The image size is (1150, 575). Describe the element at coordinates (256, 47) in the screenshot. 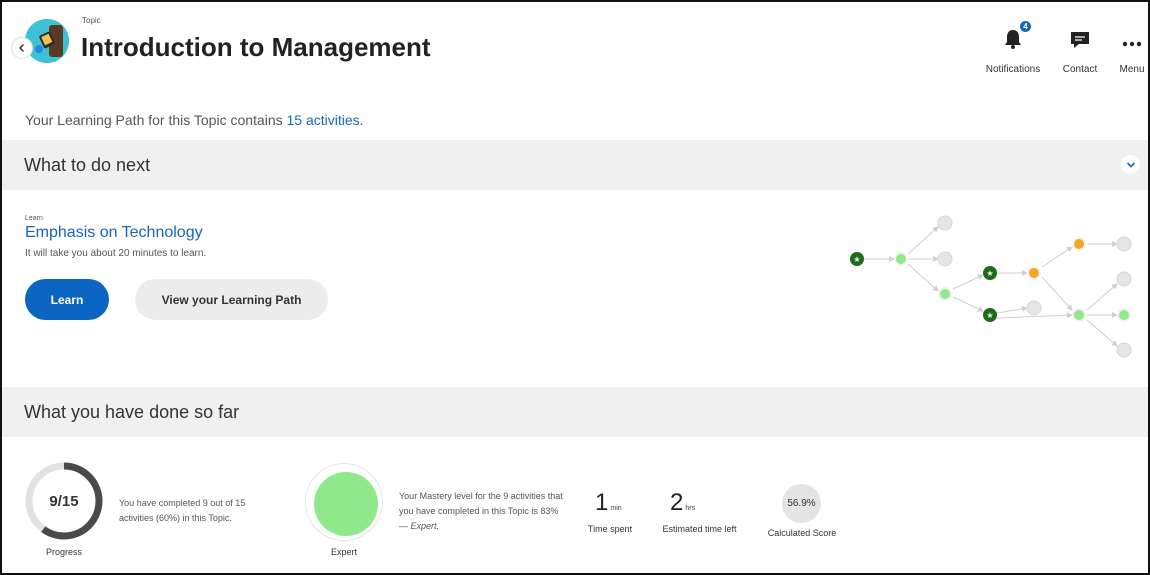

I see `page-title: Introduction to Management` at that location.